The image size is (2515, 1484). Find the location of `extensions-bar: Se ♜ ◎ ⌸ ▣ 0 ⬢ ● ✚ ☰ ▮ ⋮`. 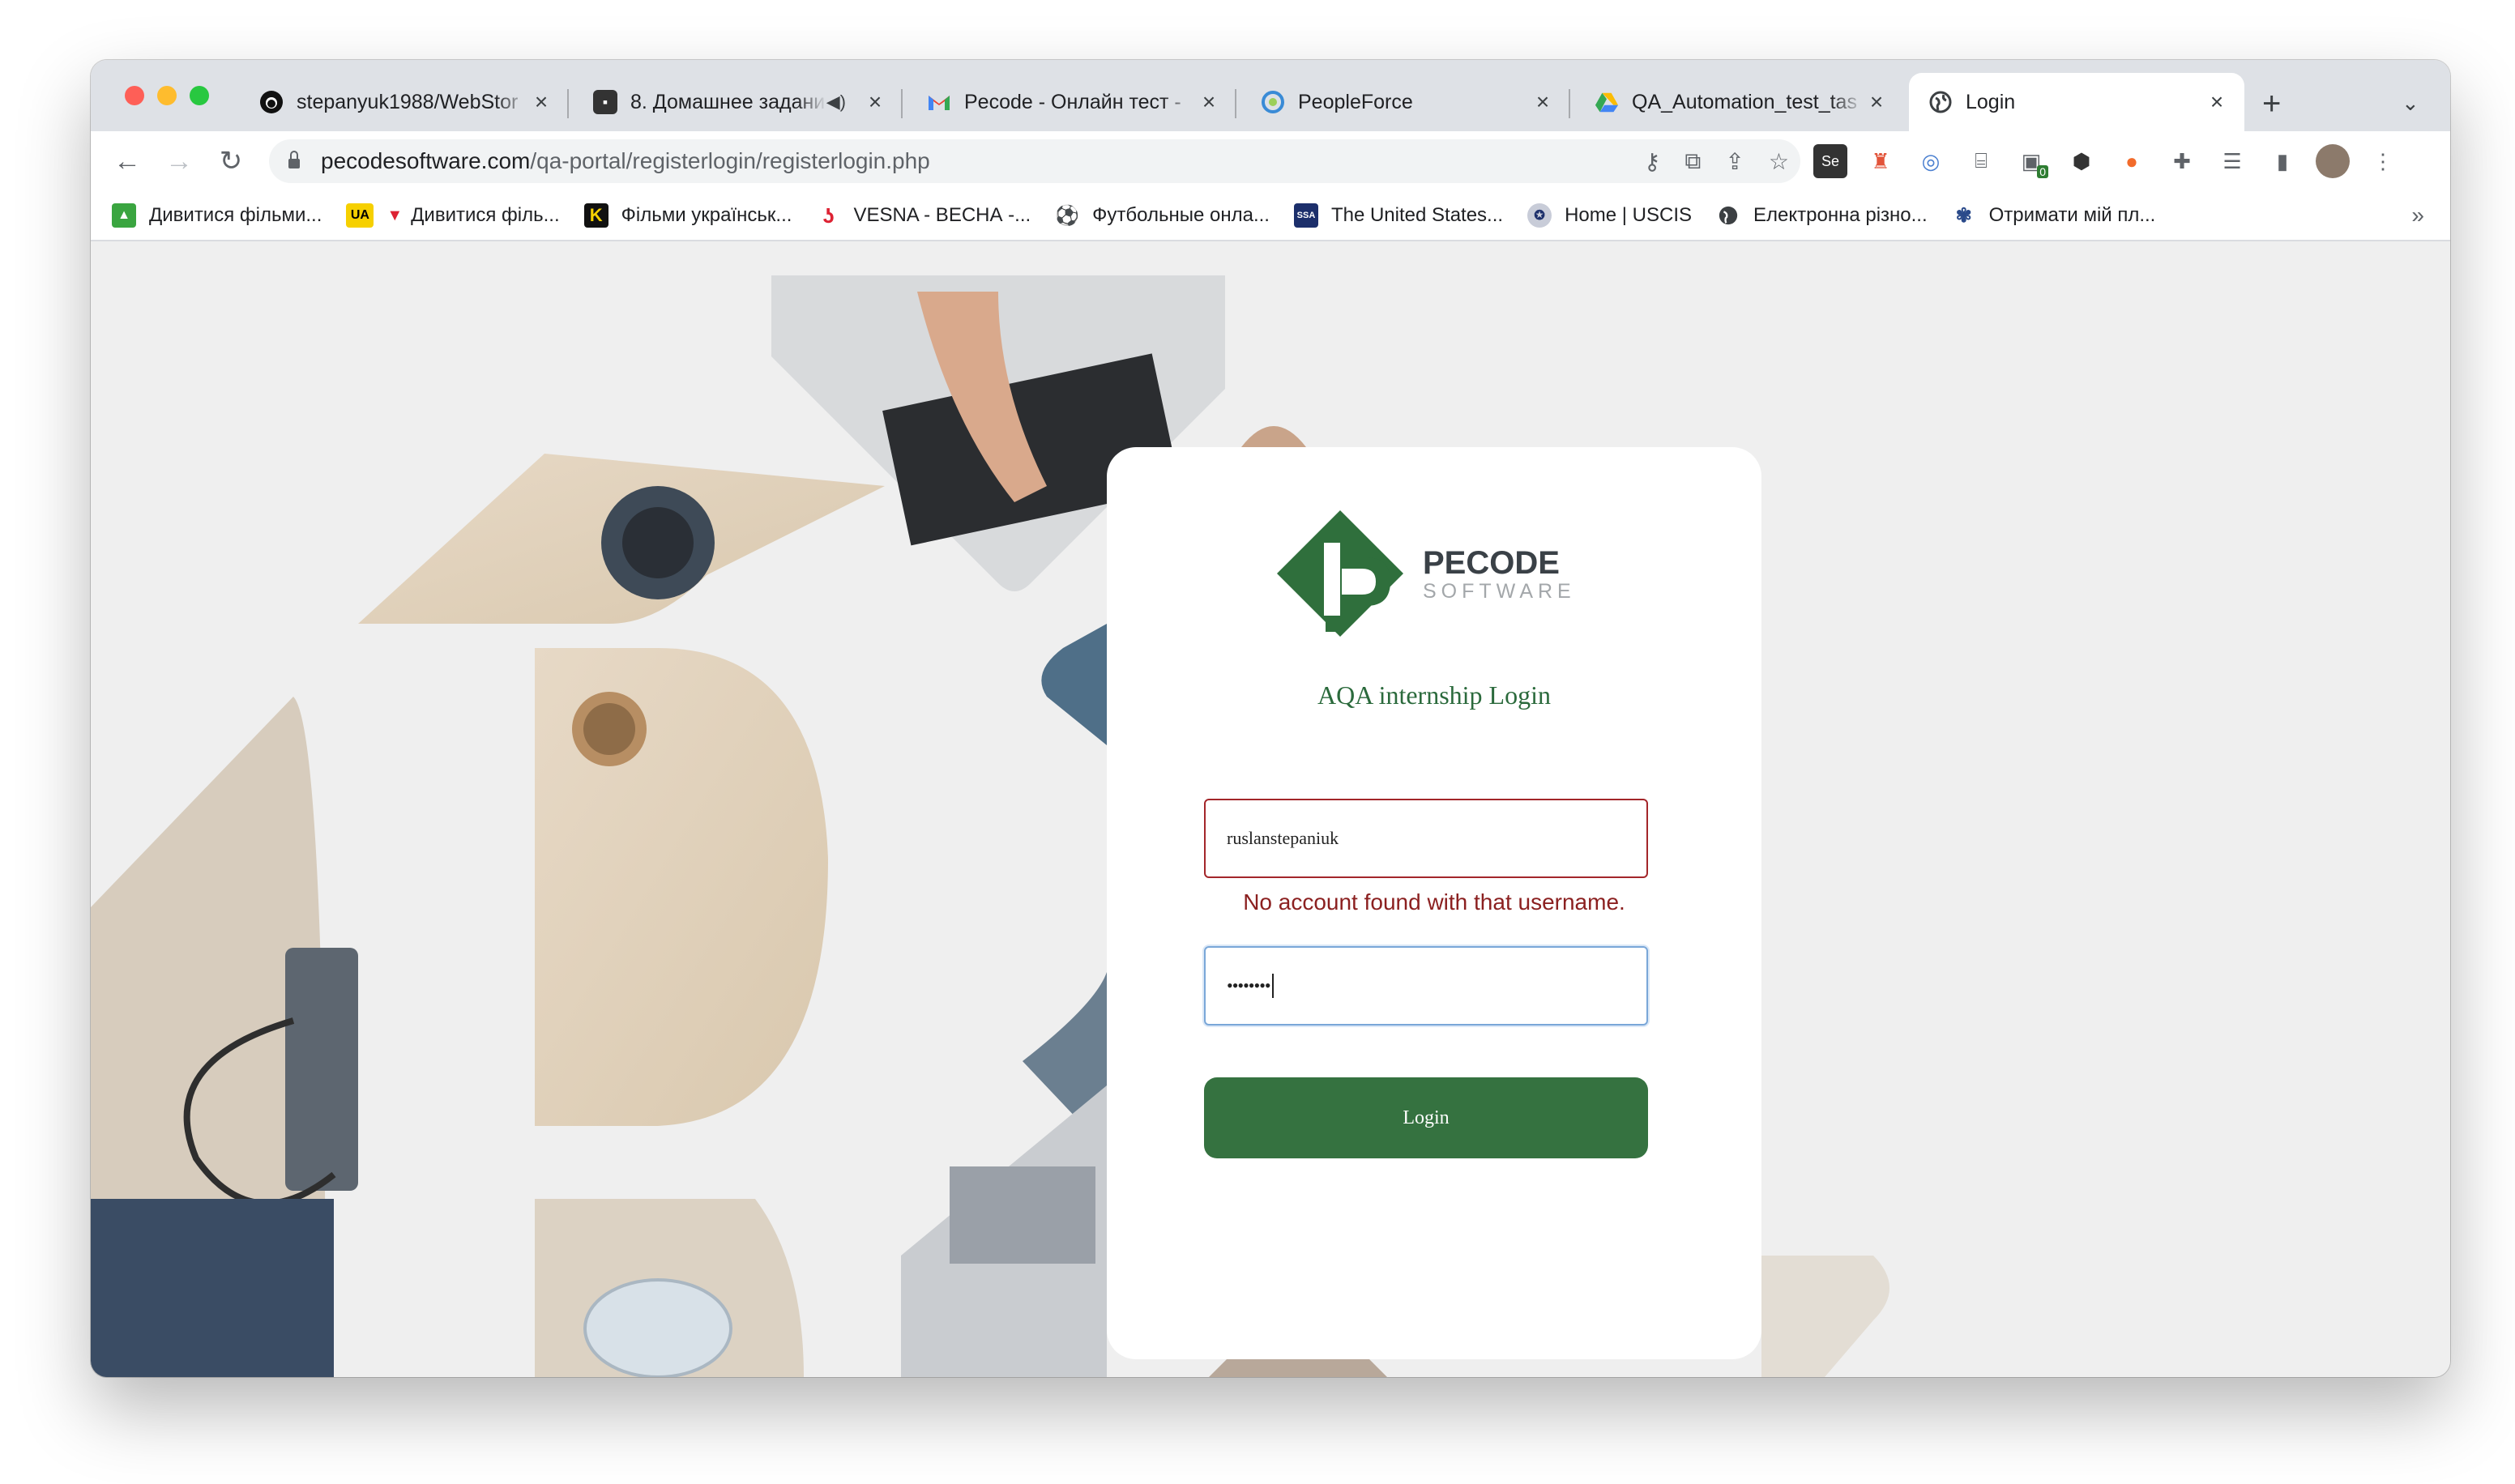

extensions-bar: Se ♜ ◎ ⌸ ▣ 0 ⬢ ● ✚ ☰ ▮ ⋮ is located at coordinates (2106, 161).